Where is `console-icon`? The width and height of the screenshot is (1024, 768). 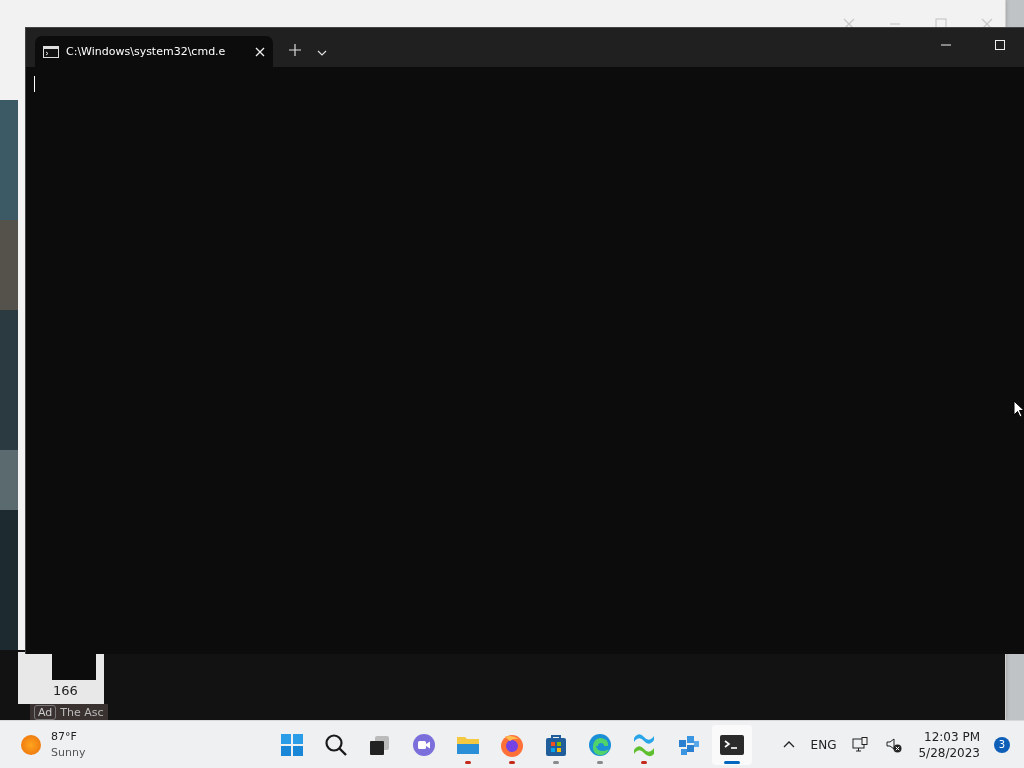 console-icon is located at coordinates (51, 51).